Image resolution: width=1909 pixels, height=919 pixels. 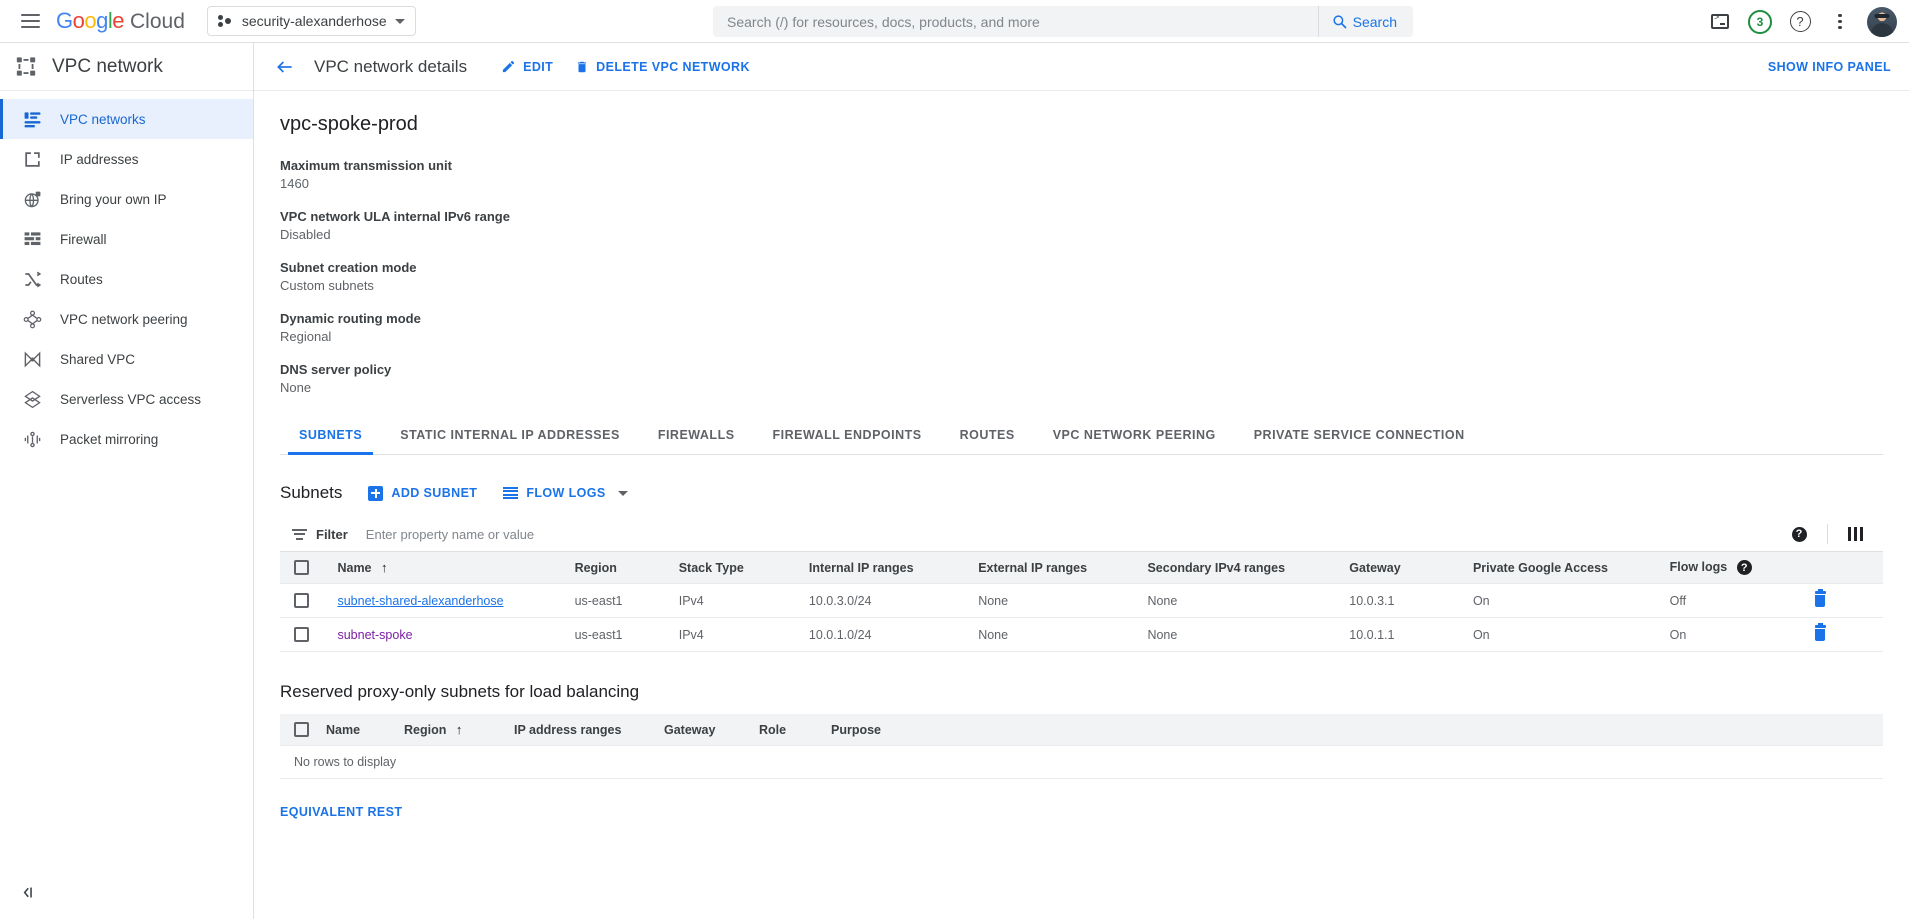 I want to click on search-button: Search, so click(x=1365, y=21).